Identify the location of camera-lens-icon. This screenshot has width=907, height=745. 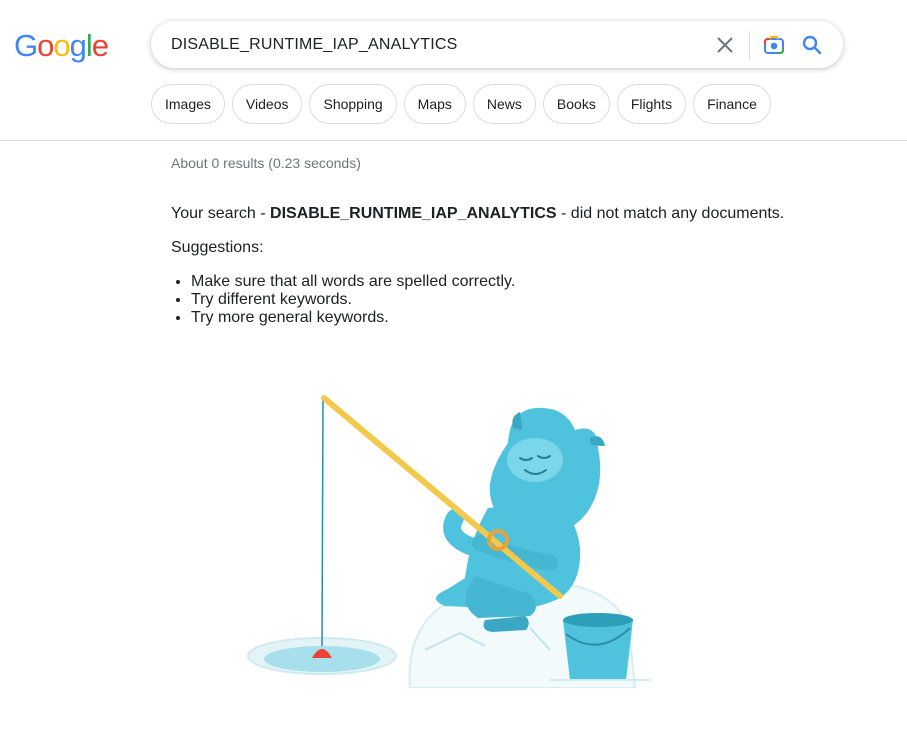
(774, 45).